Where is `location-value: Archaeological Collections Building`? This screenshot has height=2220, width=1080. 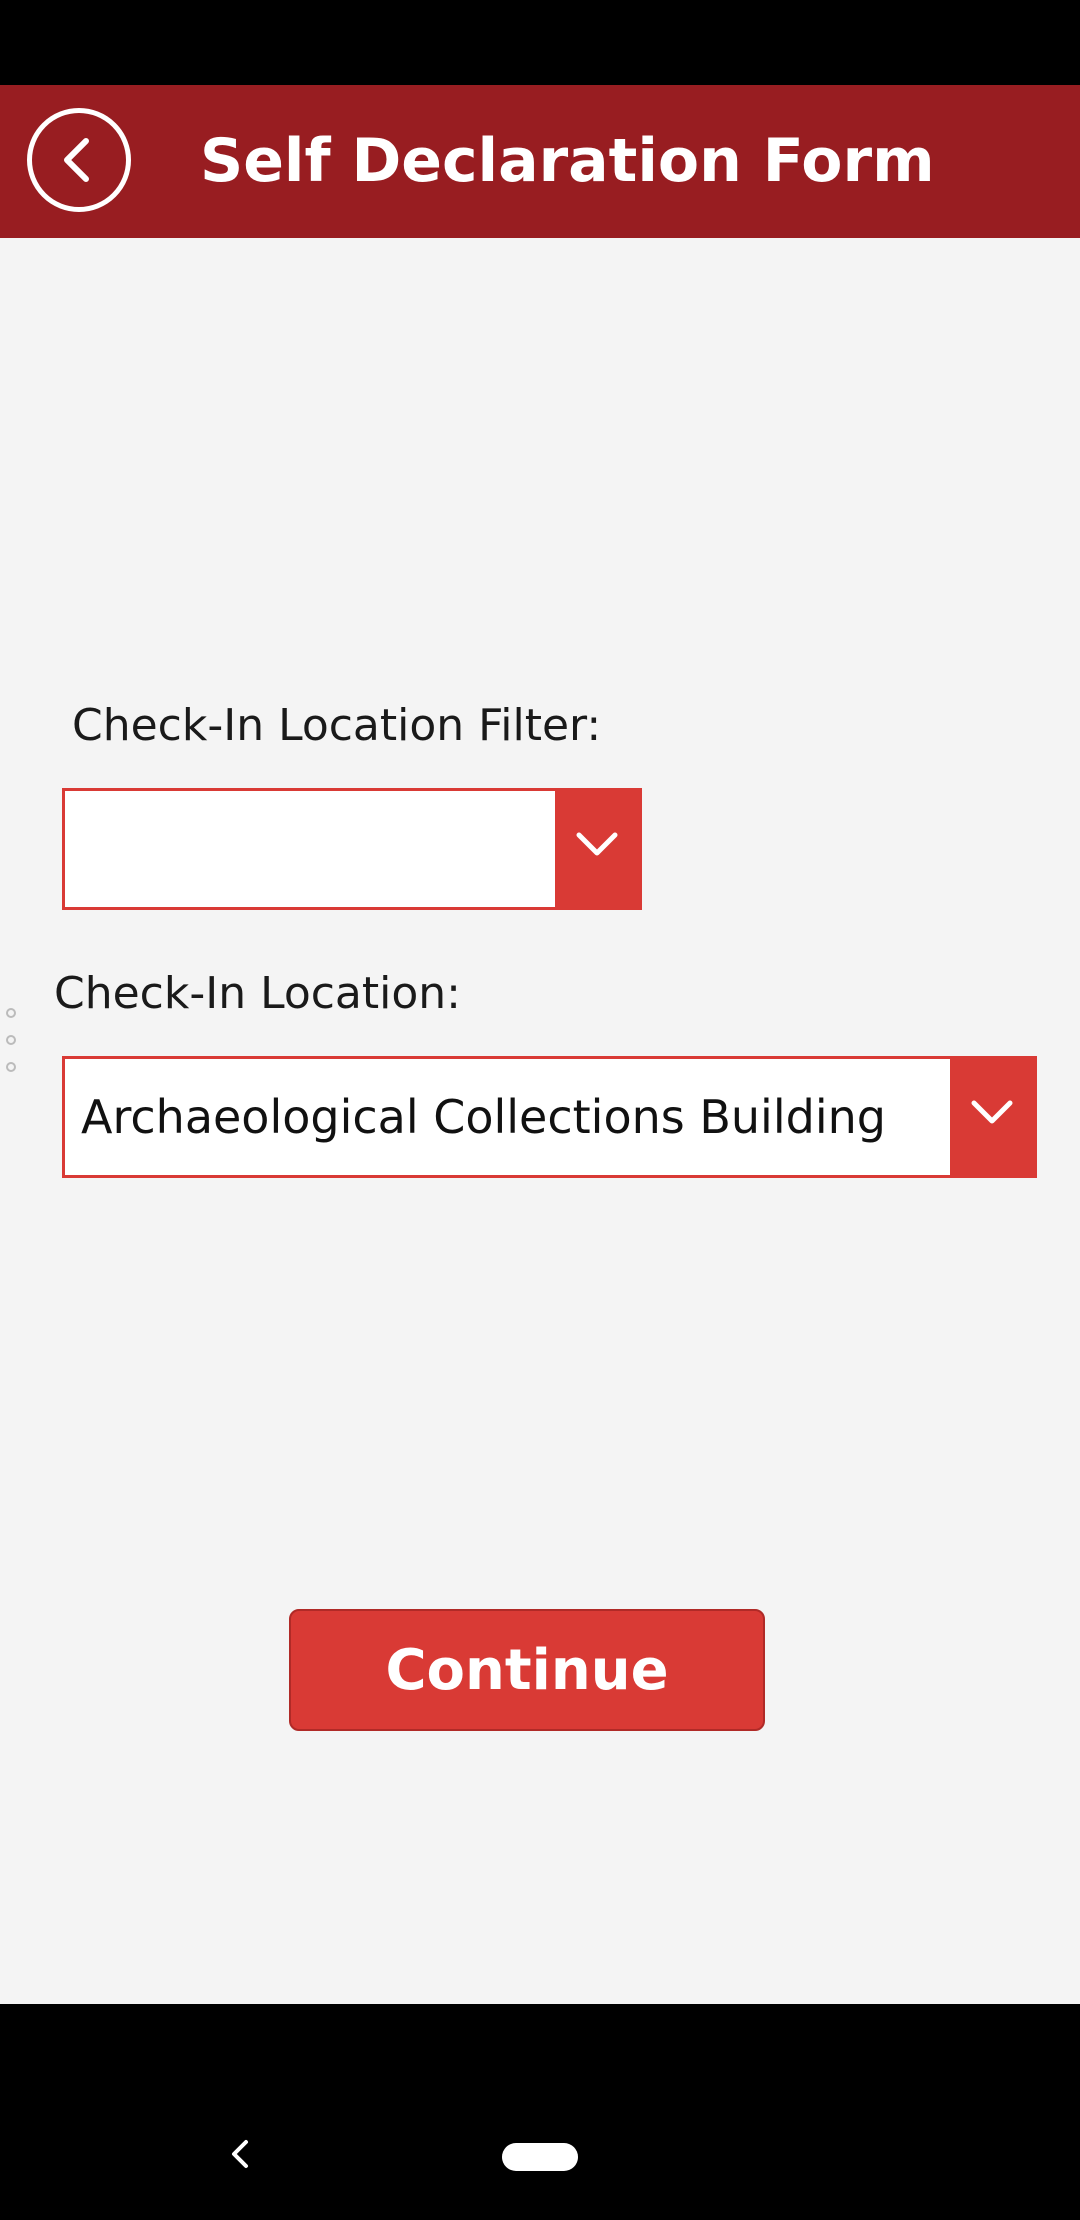 location-value: Archaeological Collections Building is located at coordinates (483, 1117).